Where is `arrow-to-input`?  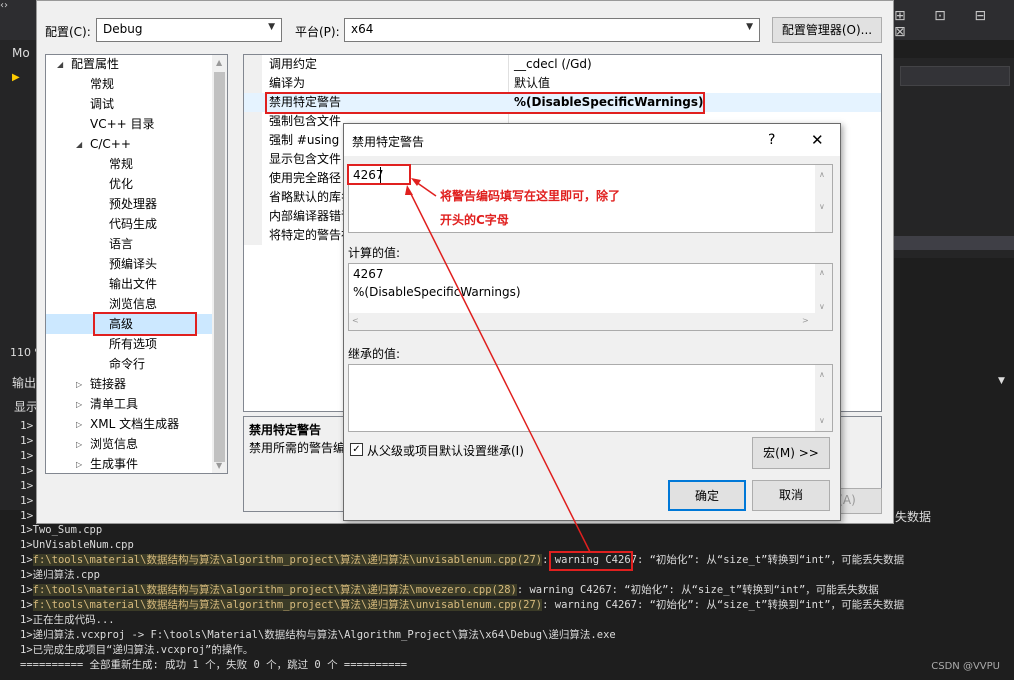 arrow-to-input is located at coordinates (424, 187).